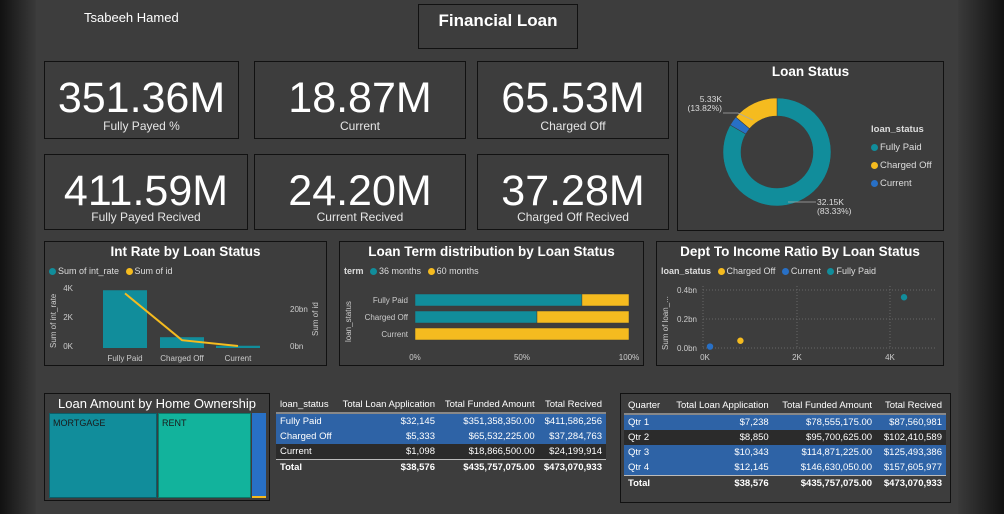 The width and height of the screenshot is (1004, 514). What do you see at coordinates (489, 452) in the screenshot?
I see `table-cell: $18,866,500.00` at bounding box center [489, 452].